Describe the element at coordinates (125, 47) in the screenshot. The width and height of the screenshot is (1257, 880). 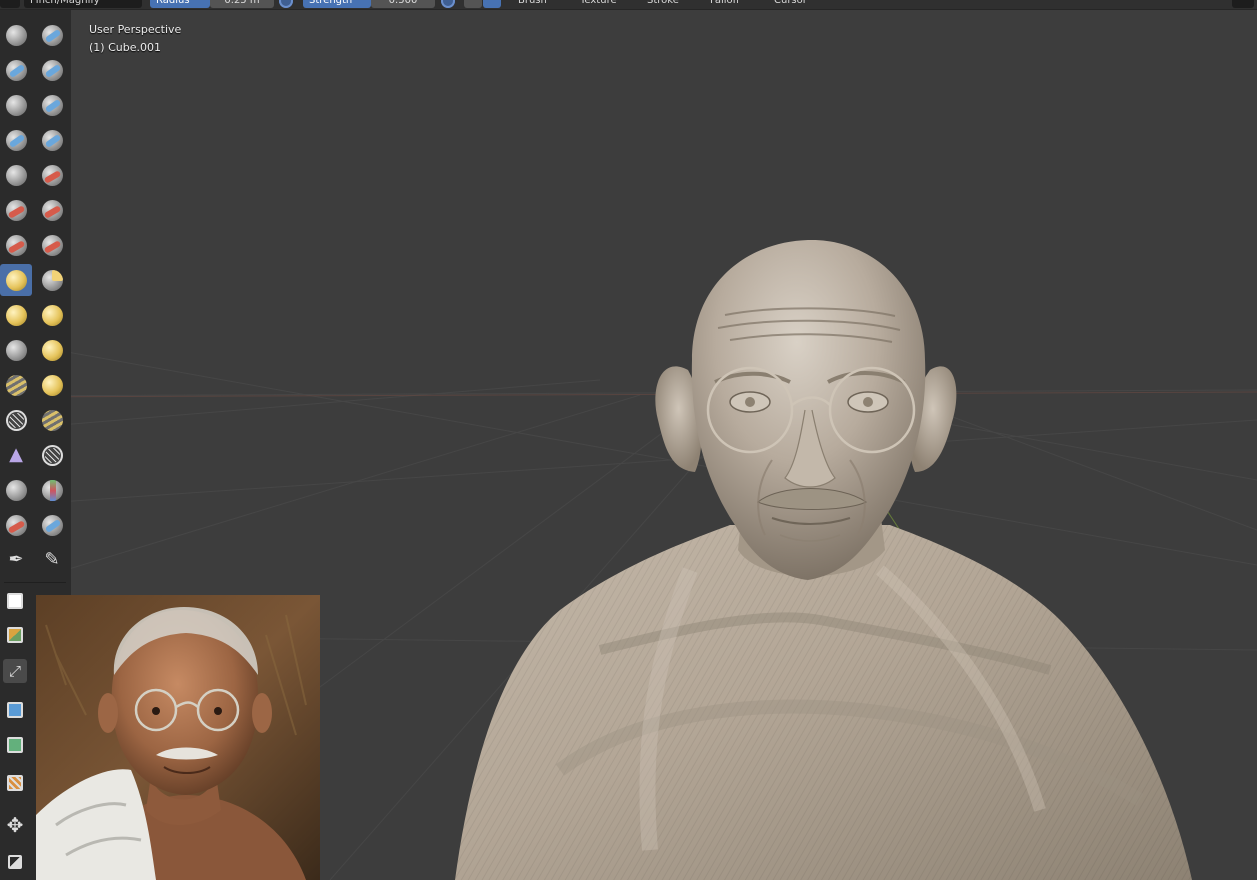
I see `object-name: (1) Cube.001` at that location.